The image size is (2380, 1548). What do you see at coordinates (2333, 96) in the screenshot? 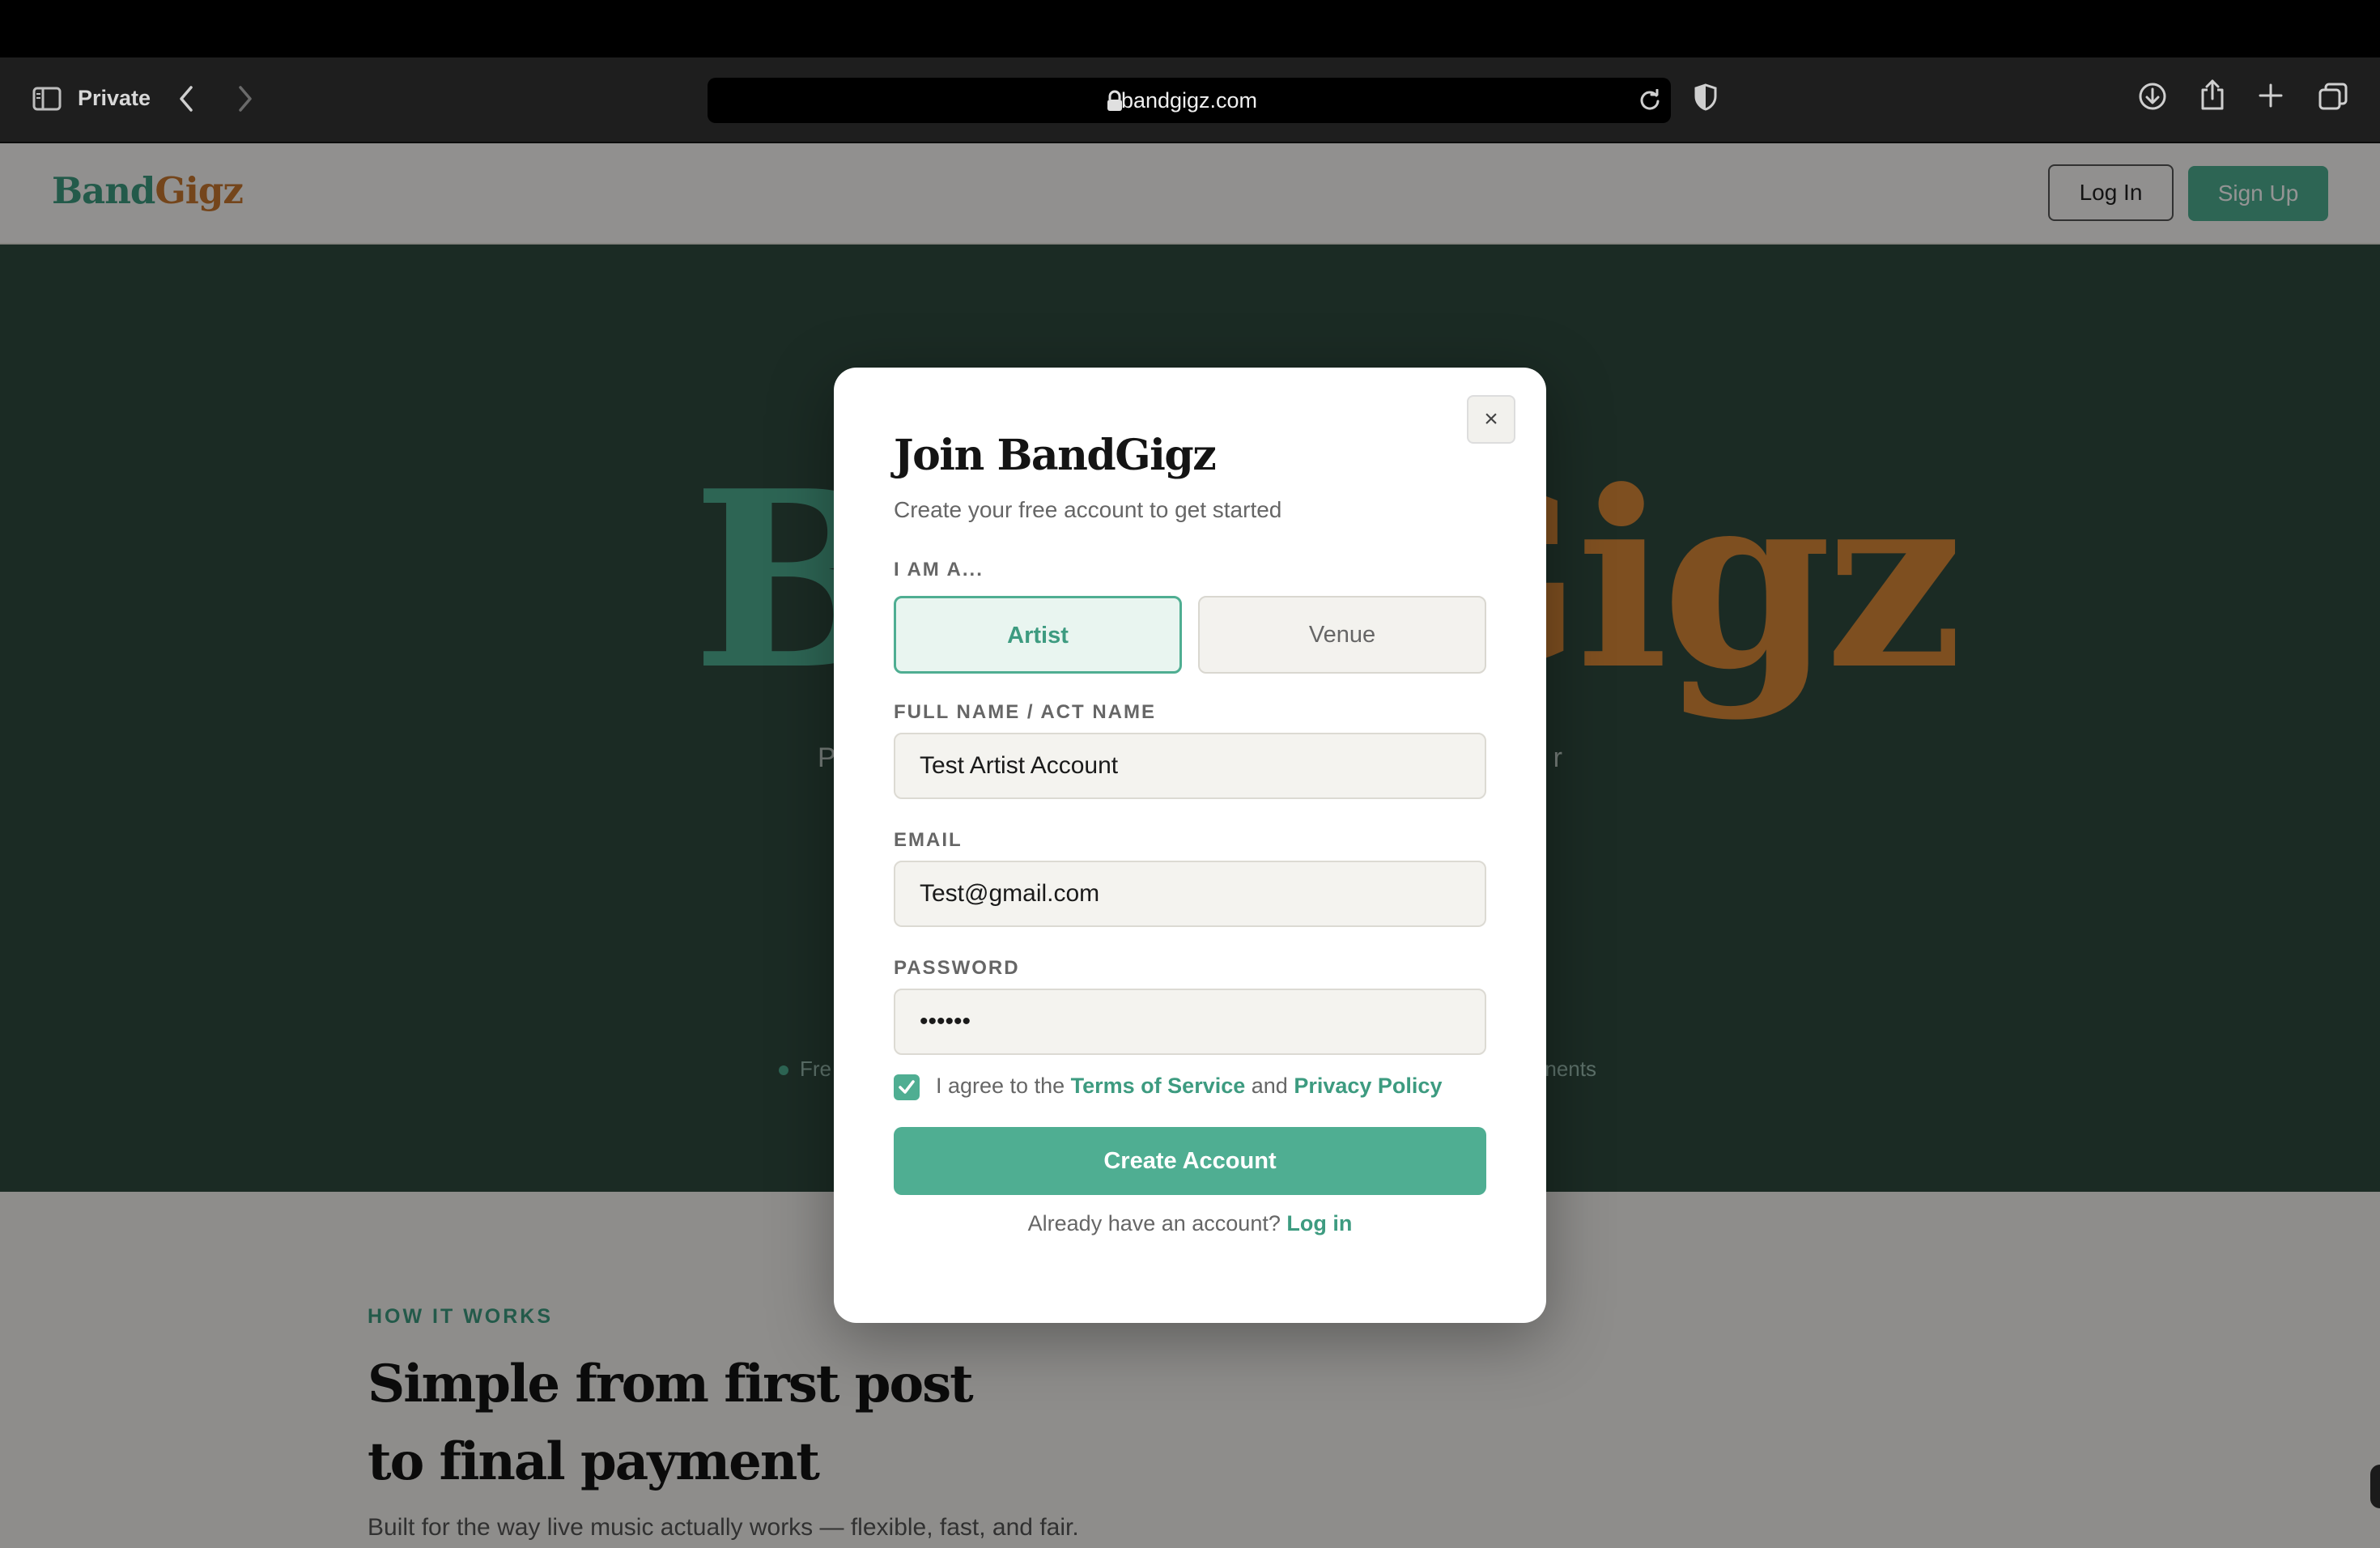
I see `tab-overview-icon` at bounding box center [2333, 96].